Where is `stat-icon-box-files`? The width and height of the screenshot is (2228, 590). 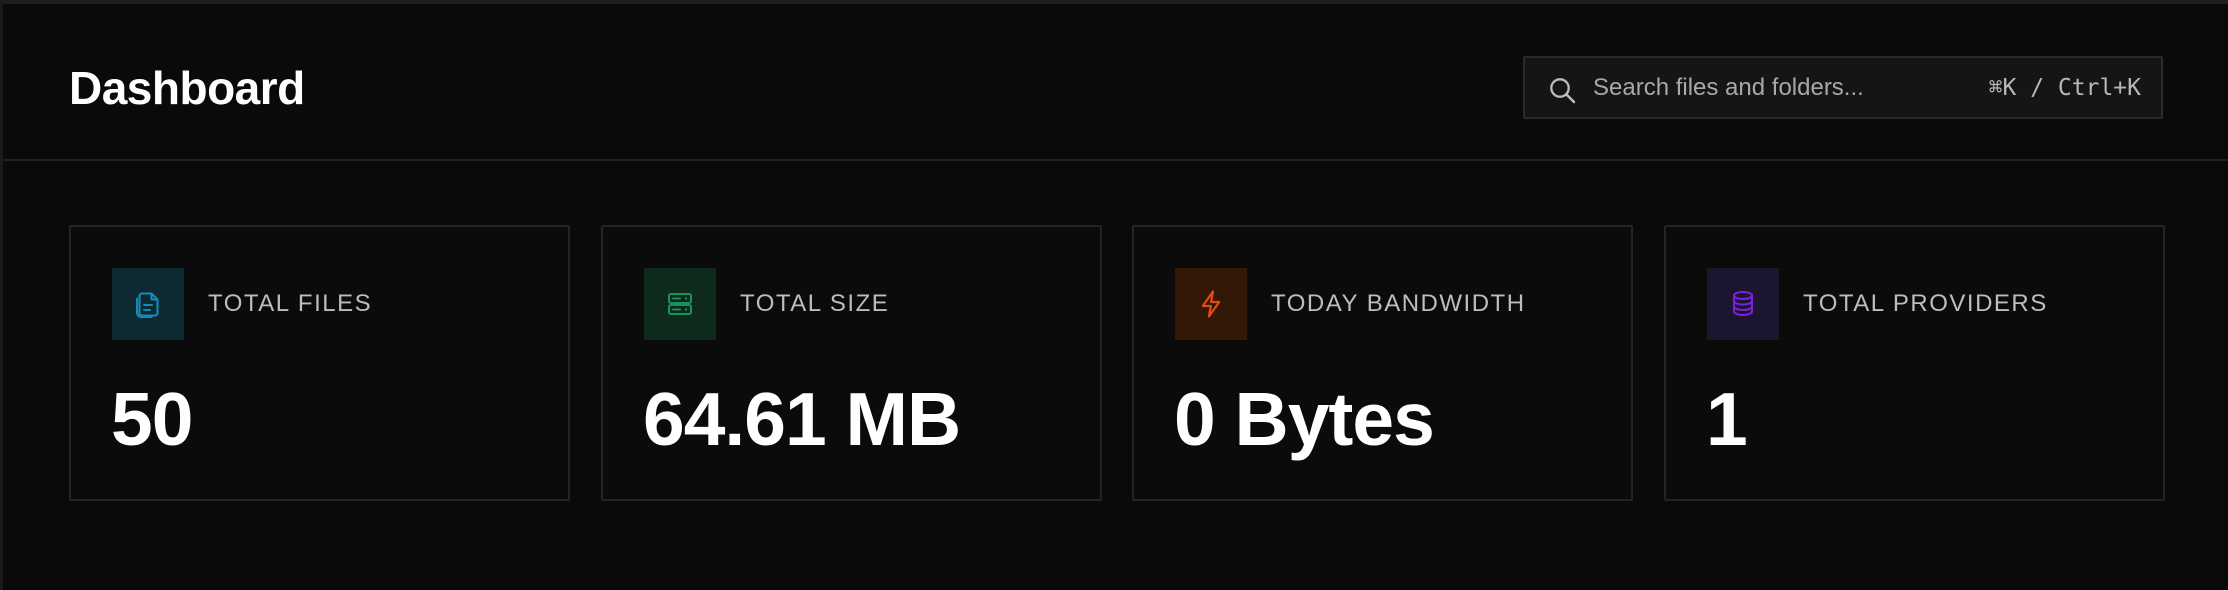 stat-icon-box-files is located at coordinates (148, 304).